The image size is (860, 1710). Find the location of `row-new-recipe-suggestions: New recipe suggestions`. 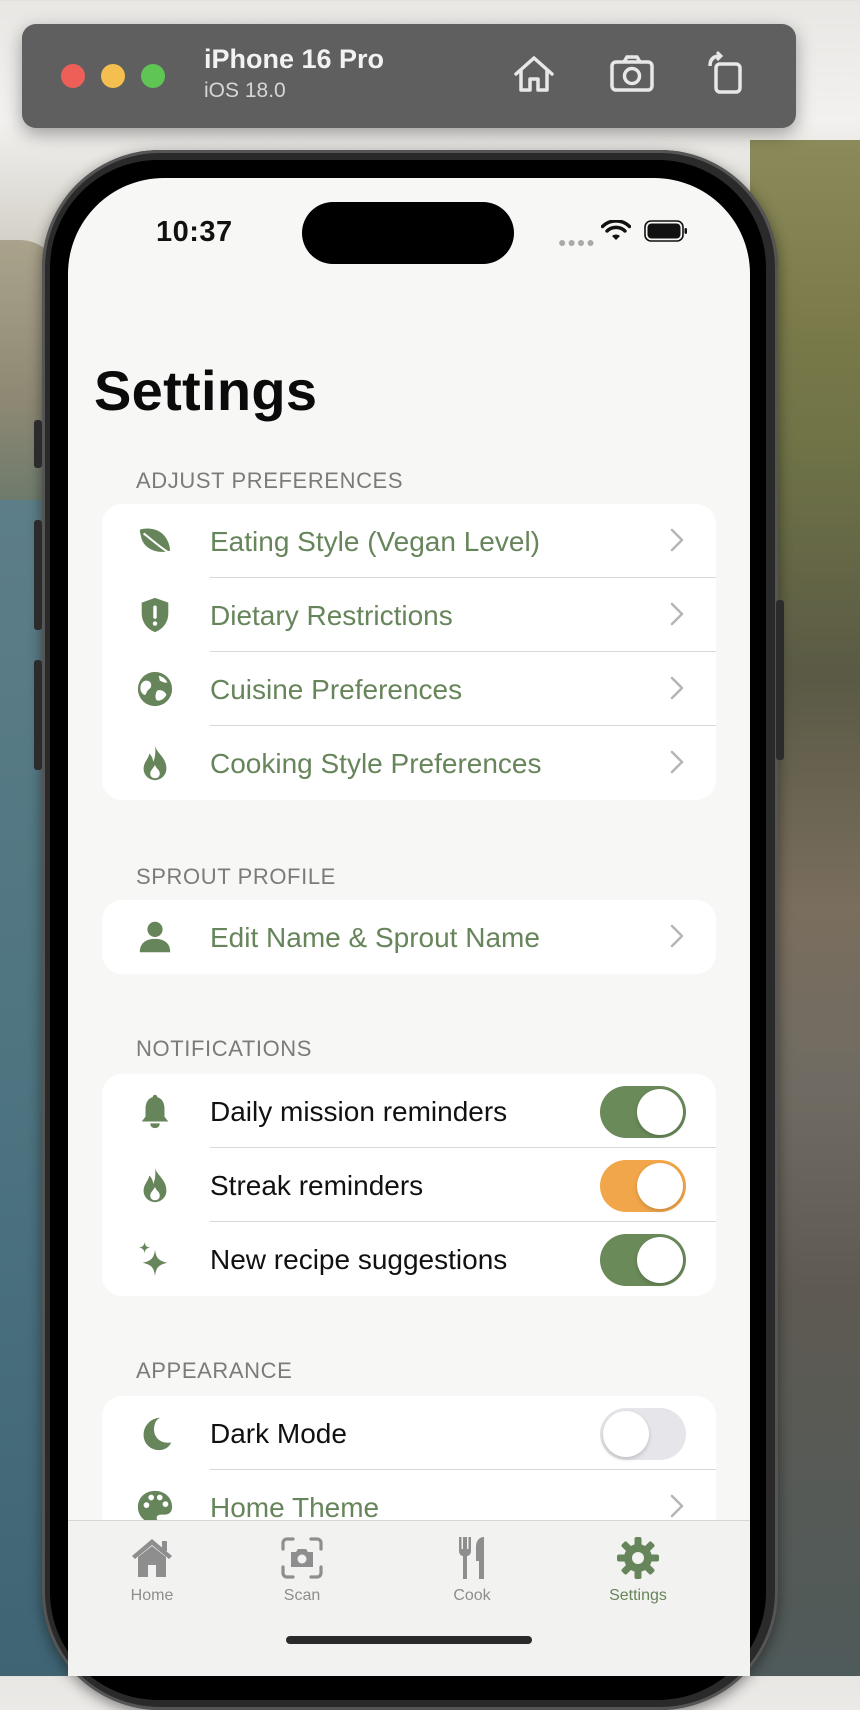

row-new-recipe-suggestions: New recipe suggestions is located at coordinates (409, 1259).